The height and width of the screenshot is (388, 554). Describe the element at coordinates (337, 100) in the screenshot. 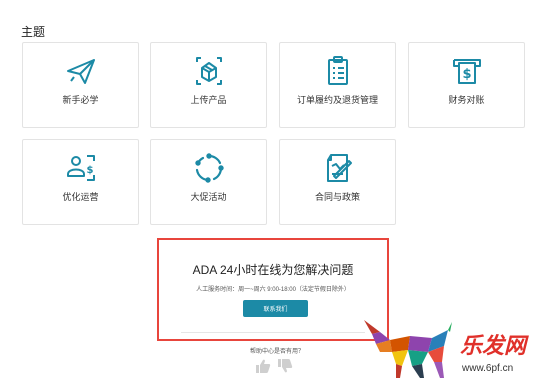

I see `topic-card-label: 订单履约及退货管理` at that location.